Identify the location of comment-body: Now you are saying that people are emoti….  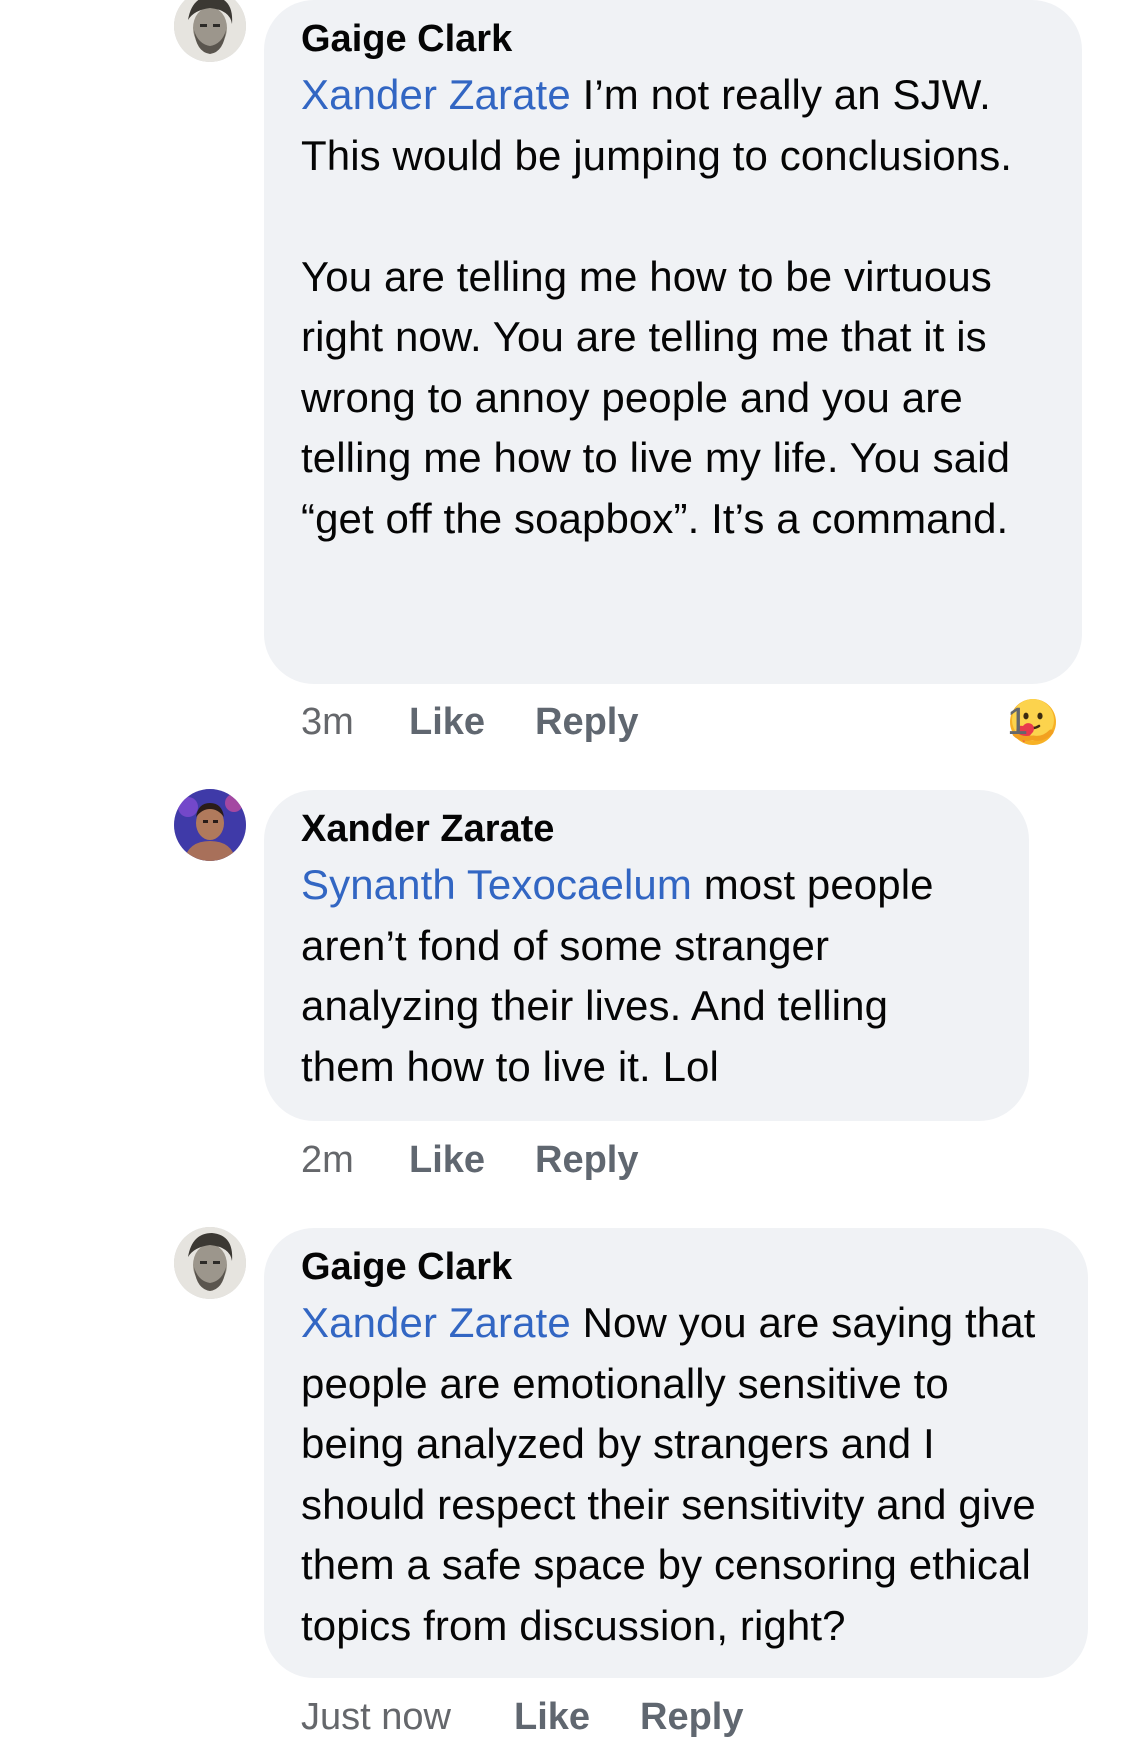
(674, 1474).